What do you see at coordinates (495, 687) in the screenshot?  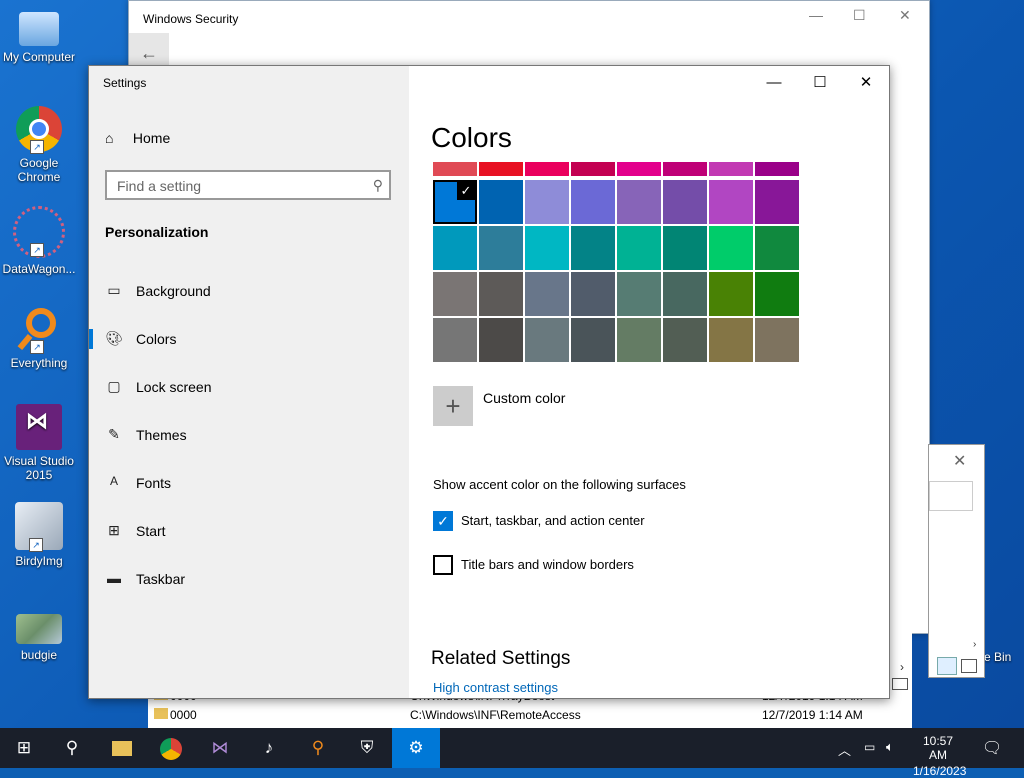 I see `high-contrast-link: High contrast settings` at bounding box center [495, 687].